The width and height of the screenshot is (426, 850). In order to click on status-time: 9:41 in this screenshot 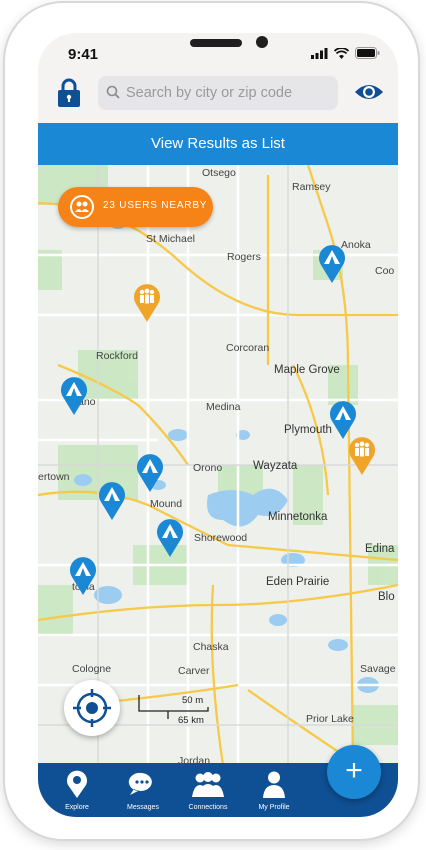, I will do `click(83, 54)`.